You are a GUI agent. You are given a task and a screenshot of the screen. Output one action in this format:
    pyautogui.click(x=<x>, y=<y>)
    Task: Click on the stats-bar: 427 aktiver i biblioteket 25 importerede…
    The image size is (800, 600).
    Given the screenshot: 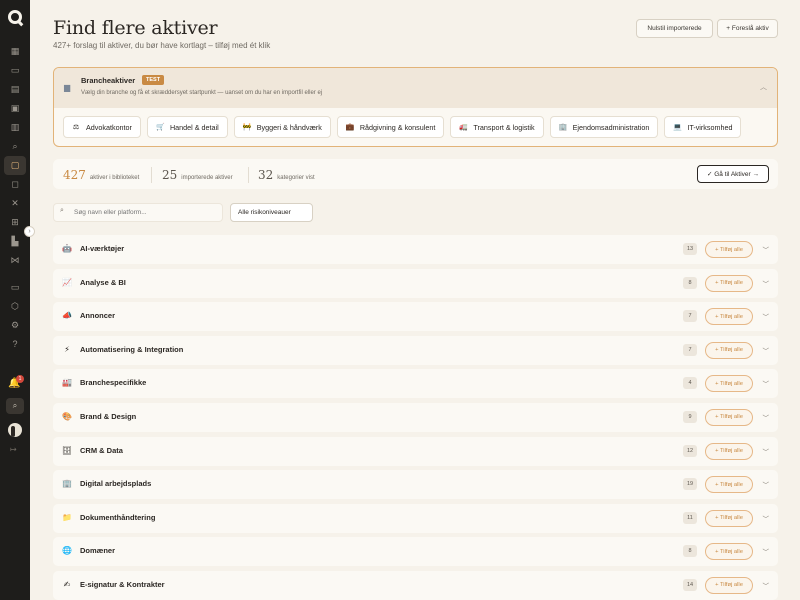 What is the action you would take?
    pyautogui.click(x=415, y=174)
    